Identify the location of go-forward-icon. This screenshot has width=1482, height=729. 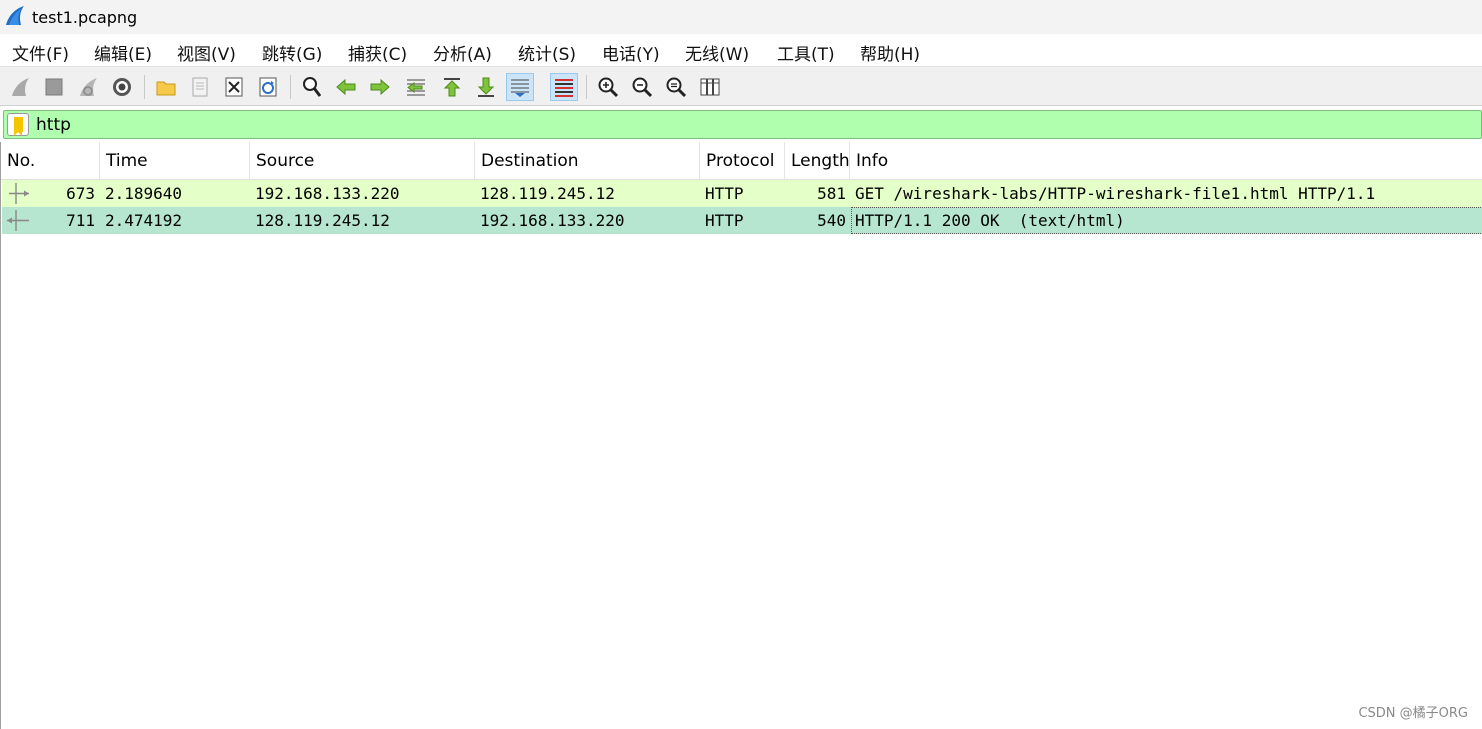
(380, 87).